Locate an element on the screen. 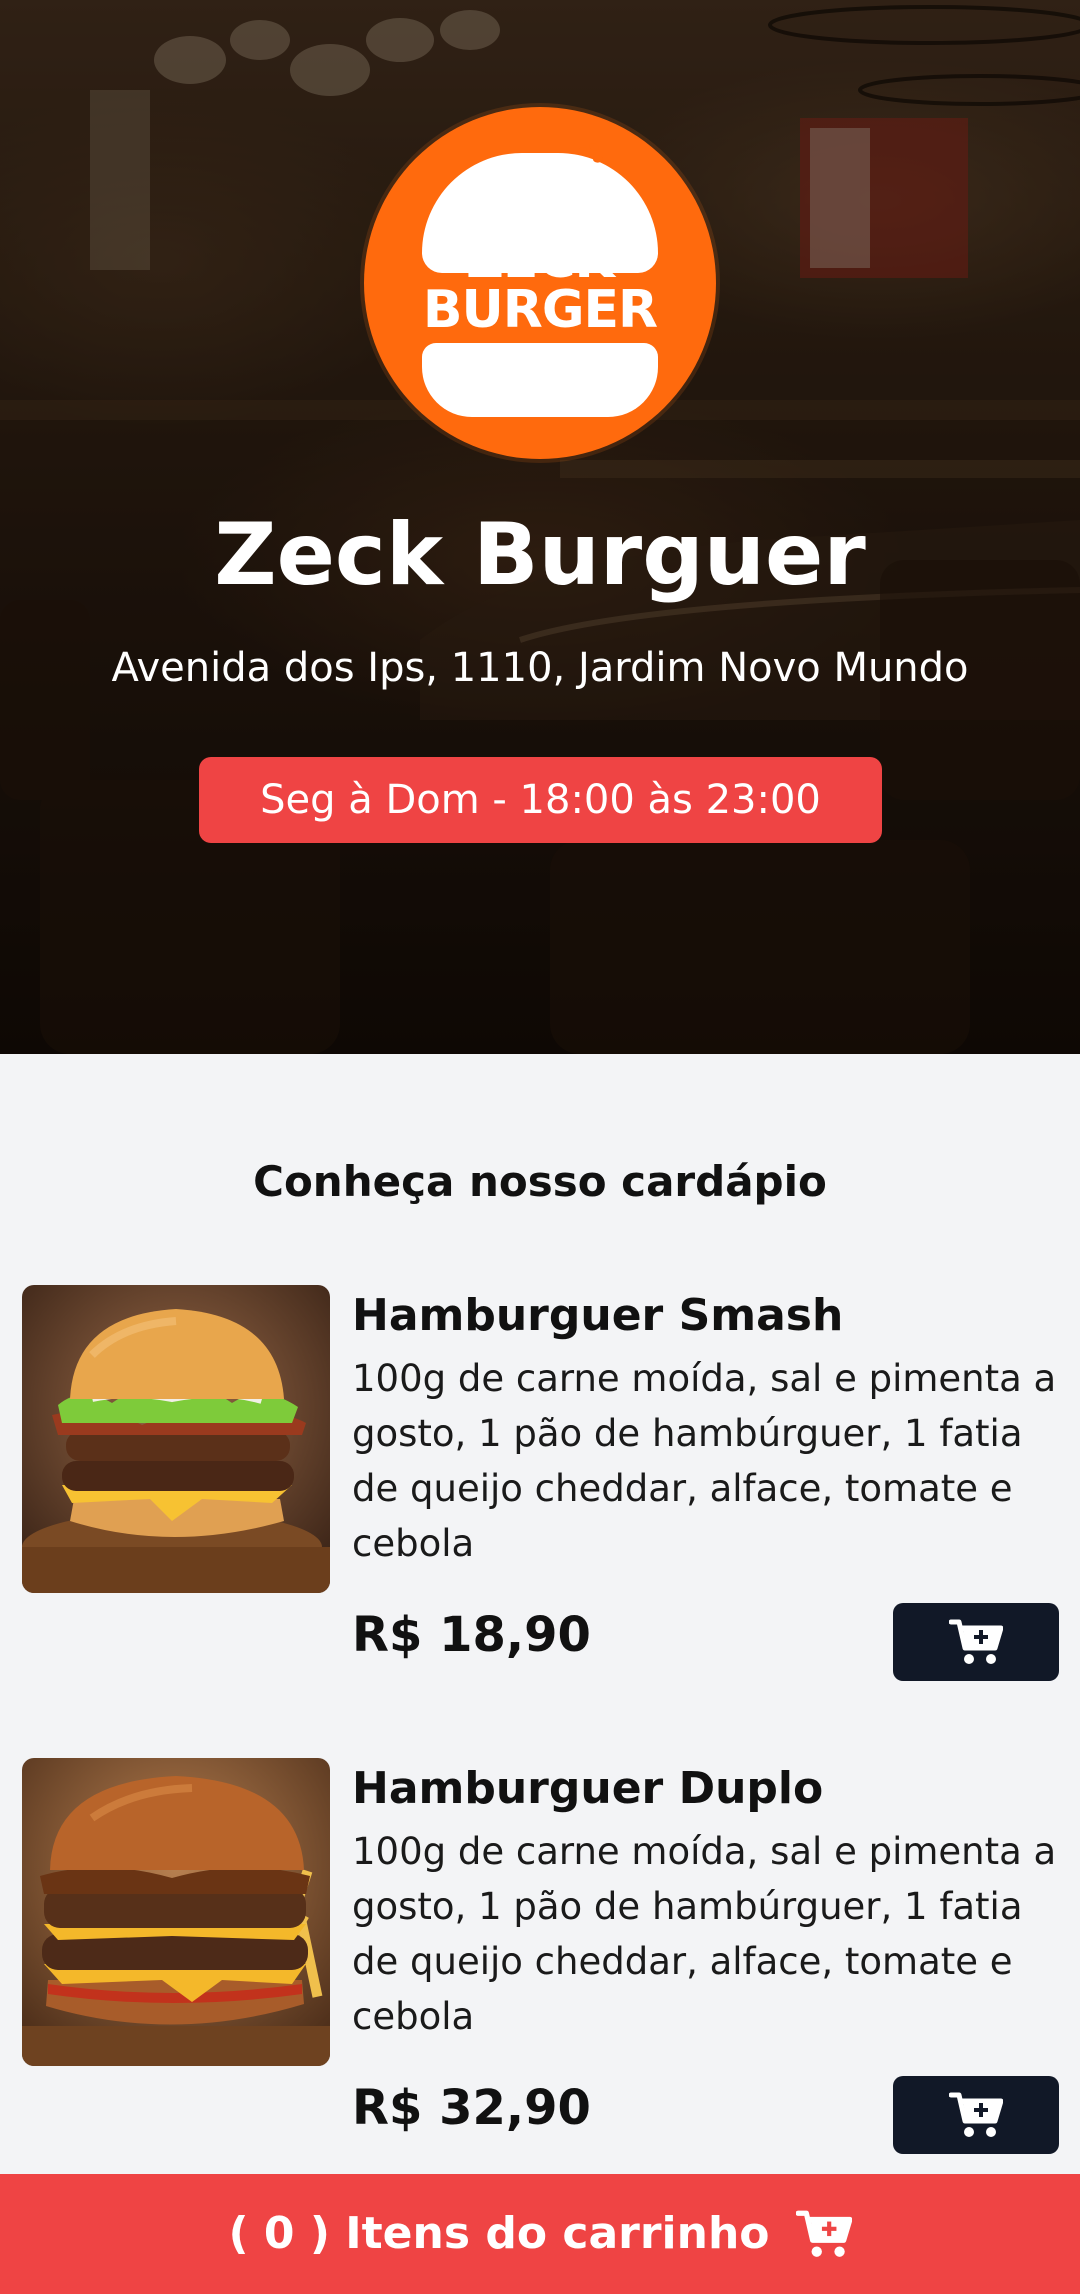  restaurant-address: Avenida dos Ips, 1110, Jardim Novo Mundo is located at coordinates (540, 668).